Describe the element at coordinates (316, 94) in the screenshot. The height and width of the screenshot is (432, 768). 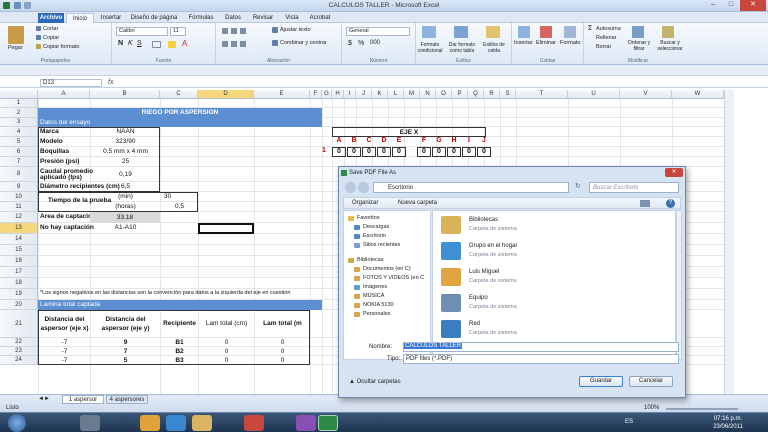
I see `column-header: F` at that location.